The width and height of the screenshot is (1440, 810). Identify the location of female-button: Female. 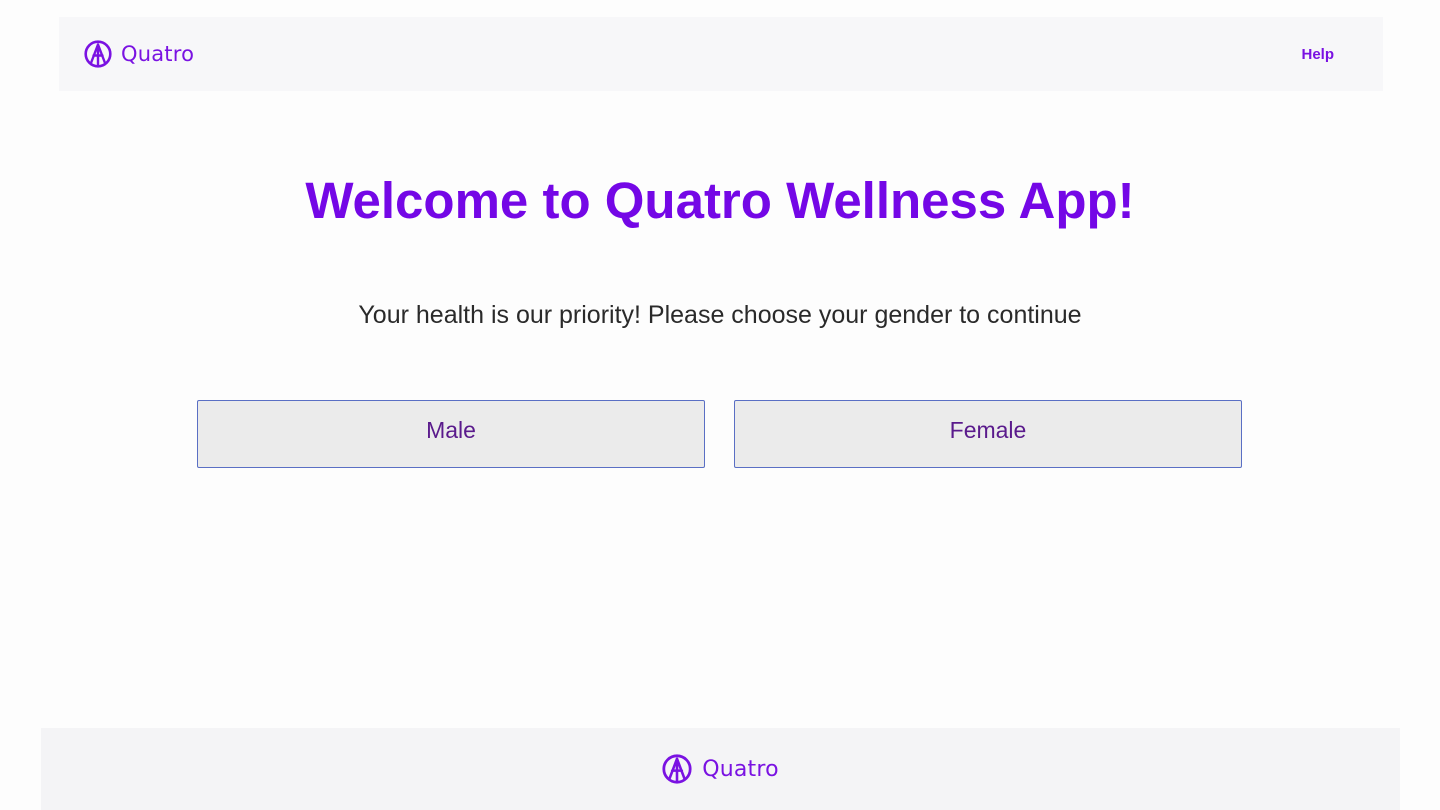
(988, 434).